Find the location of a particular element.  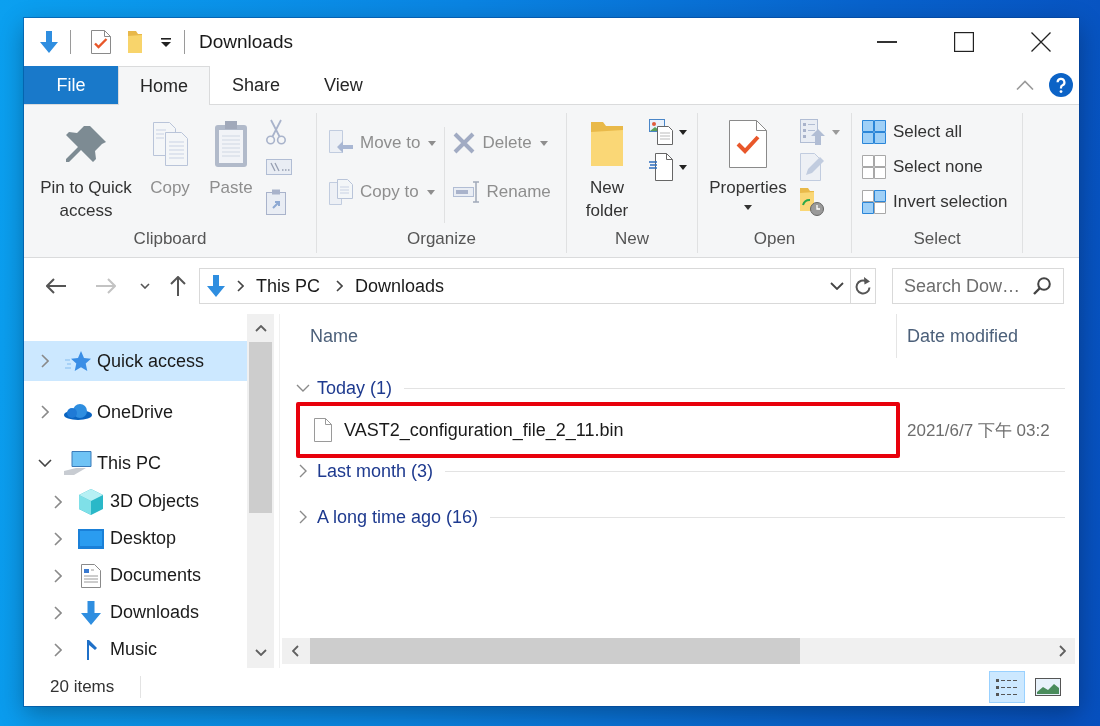

ribbon-button: Invert selection is located at coordinates (935, 202).